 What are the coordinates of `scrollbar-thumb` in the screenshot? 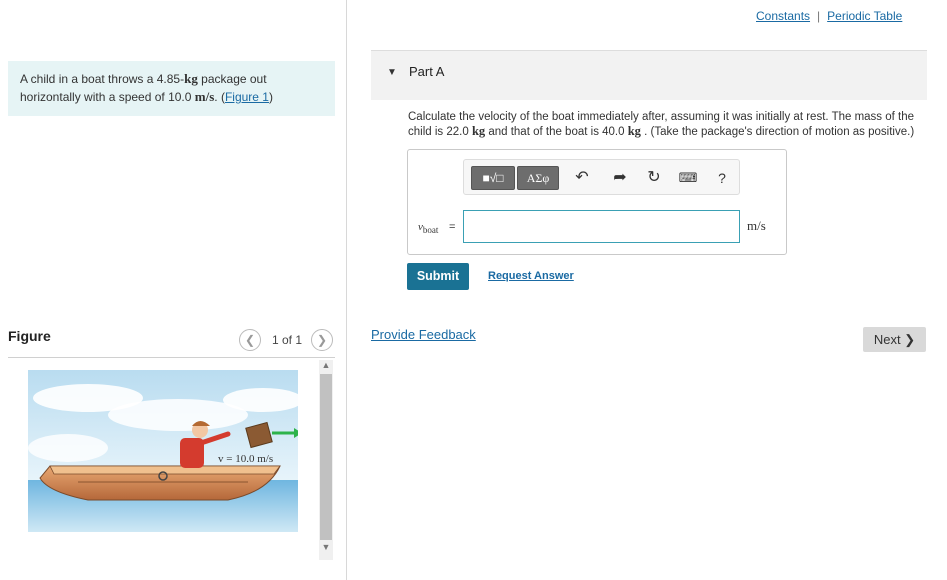 It's located at (326, 457).